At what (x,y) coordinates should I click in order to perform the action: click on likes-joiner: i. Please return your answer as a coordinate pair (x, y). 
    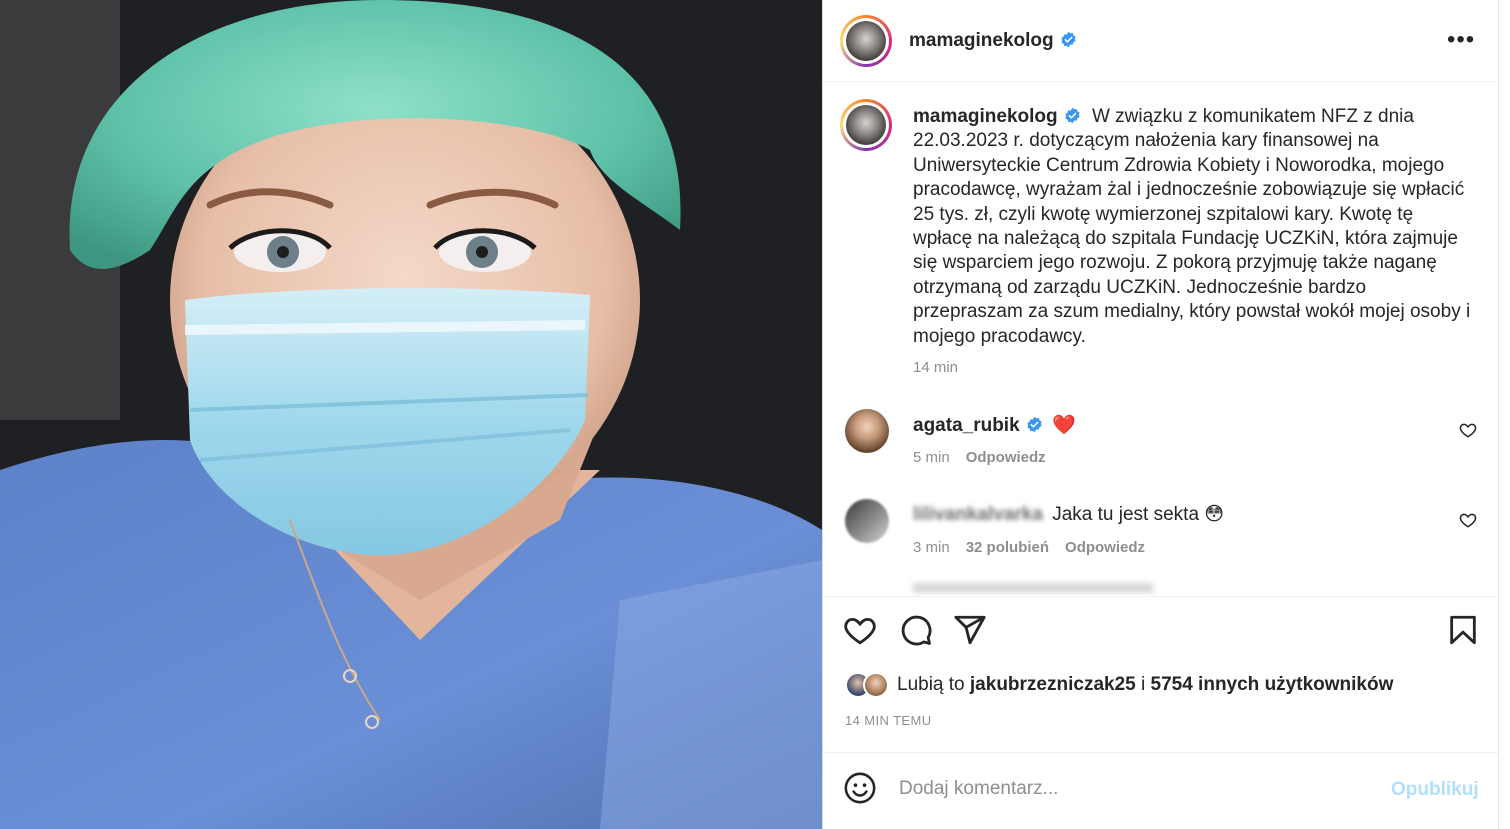
    Looking at the image, I should click on (1143, 684).